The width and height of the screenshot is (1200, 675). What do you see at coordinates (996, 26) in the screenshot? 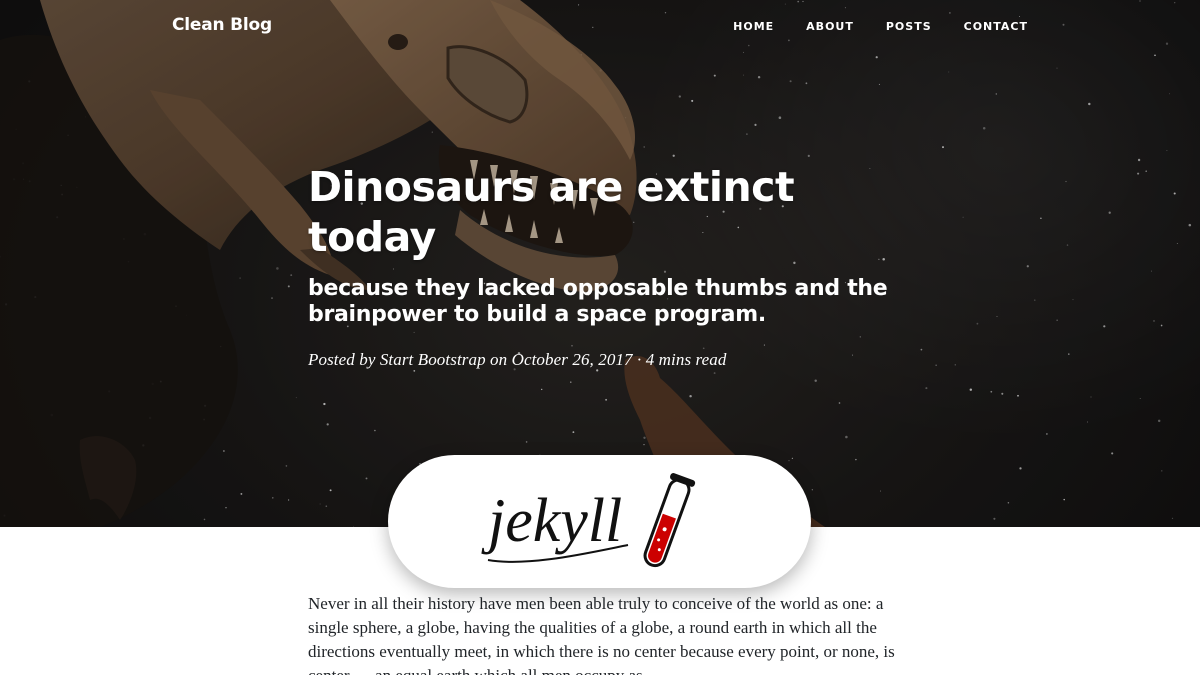
I see `nav-contact-link: CONTACT` at bounding box center [996, 26].